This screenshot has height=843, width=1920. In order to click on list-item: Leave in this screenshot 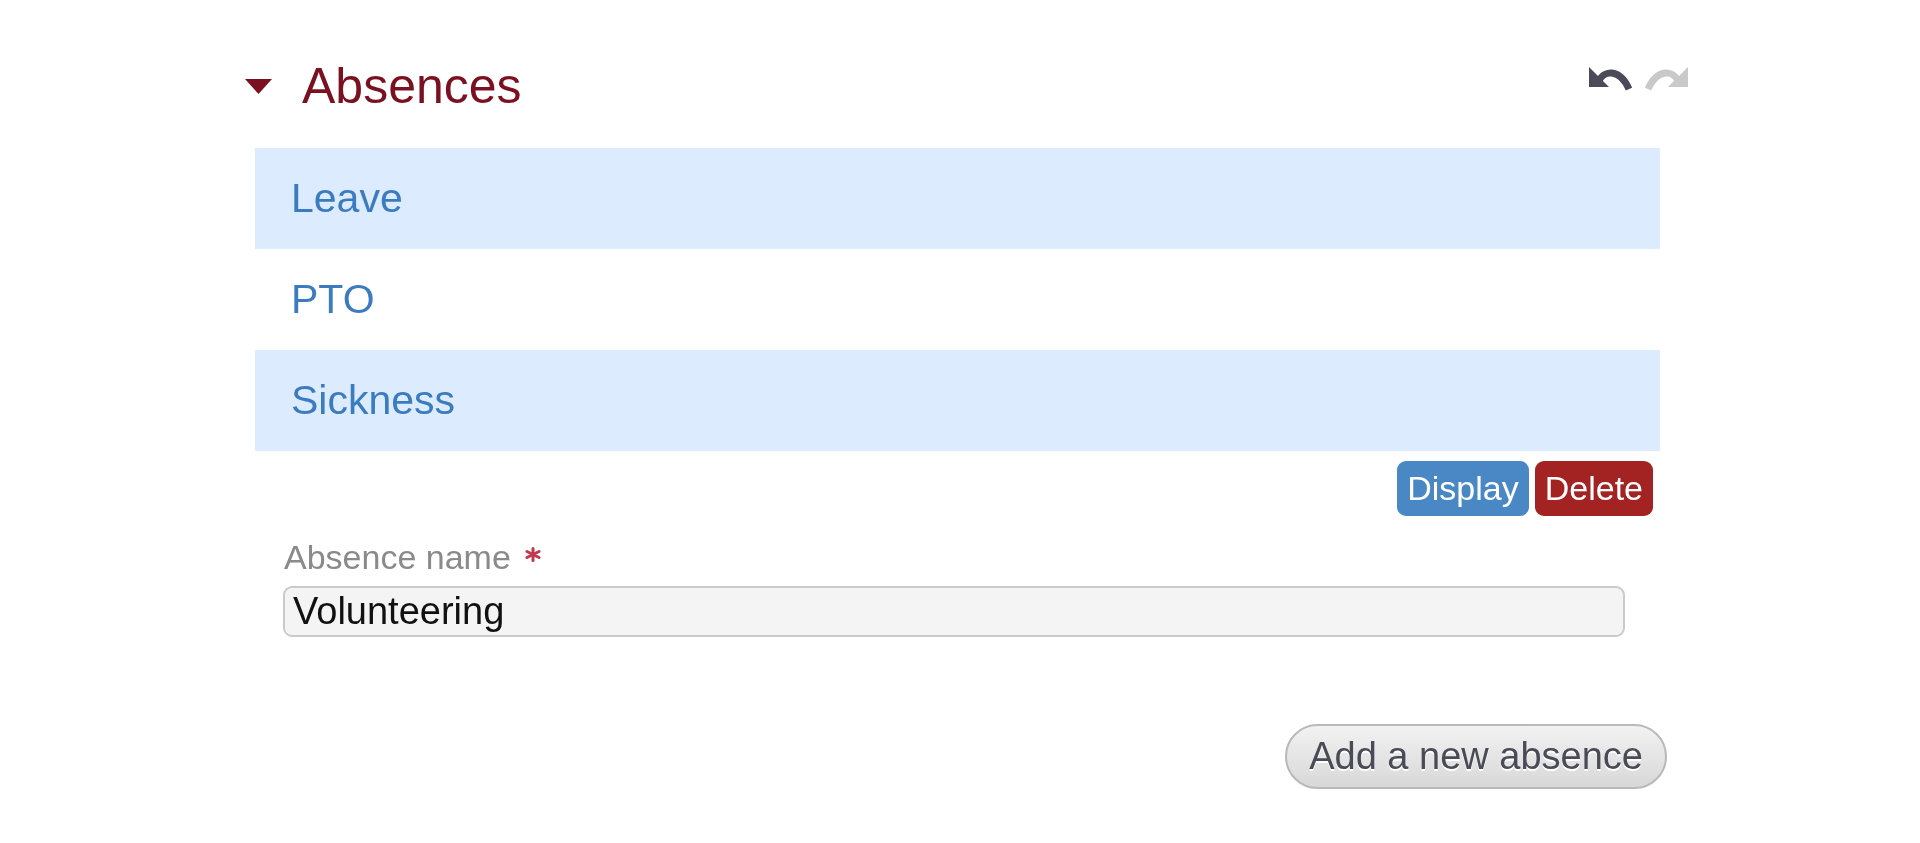, I will do `click(957, 198)`.